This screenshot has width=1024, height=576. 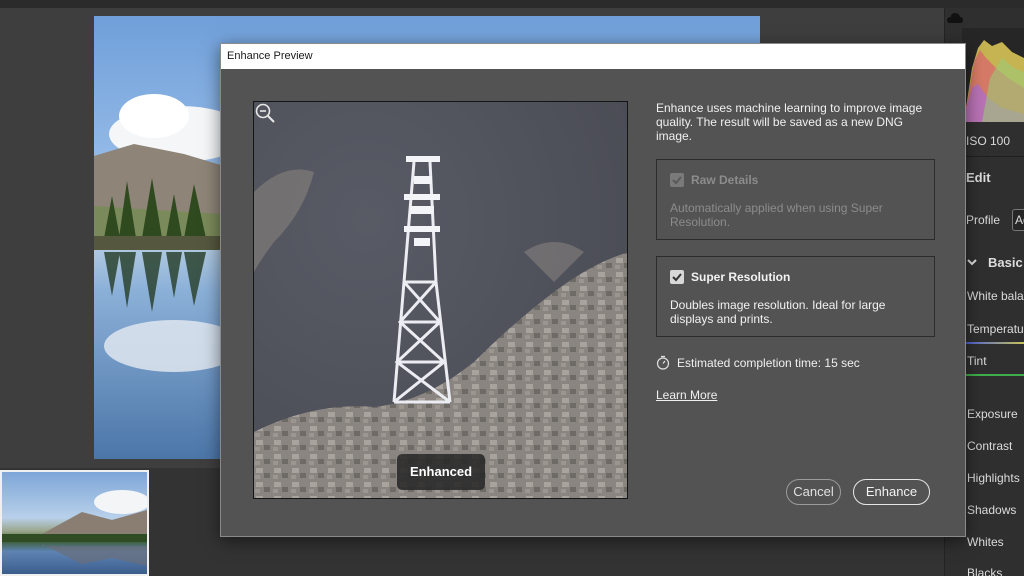 I want to click on super-resolution-label: Super Resolution, so click(x=740, y=277).